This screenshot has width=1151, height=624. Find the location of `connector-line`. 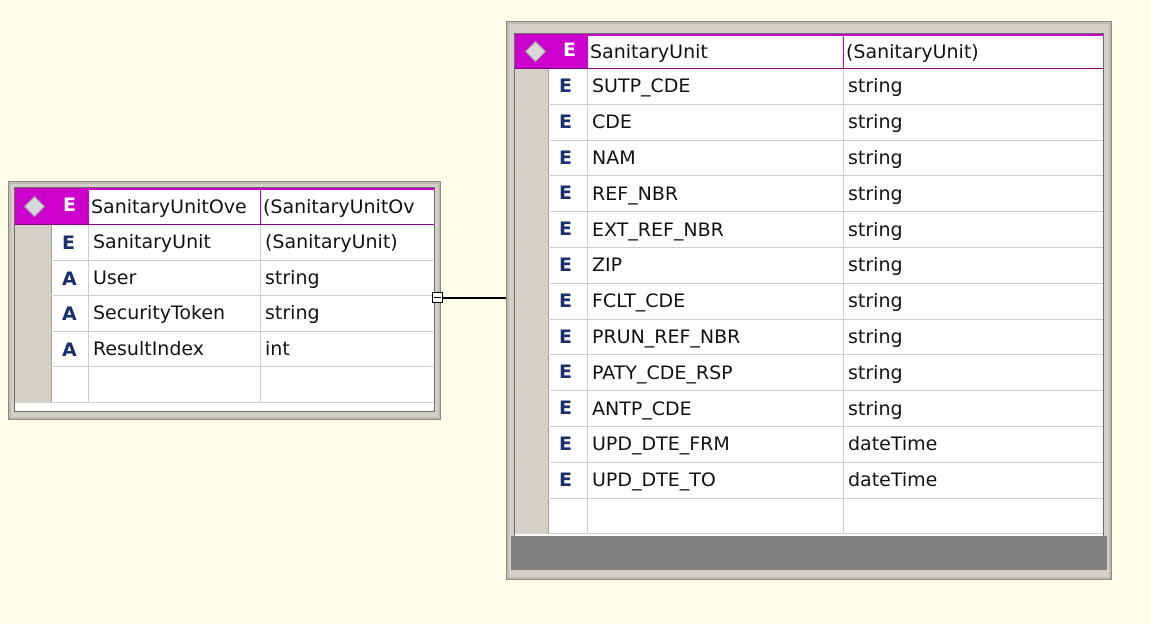

connector-line is located at coordinates (475, 298).